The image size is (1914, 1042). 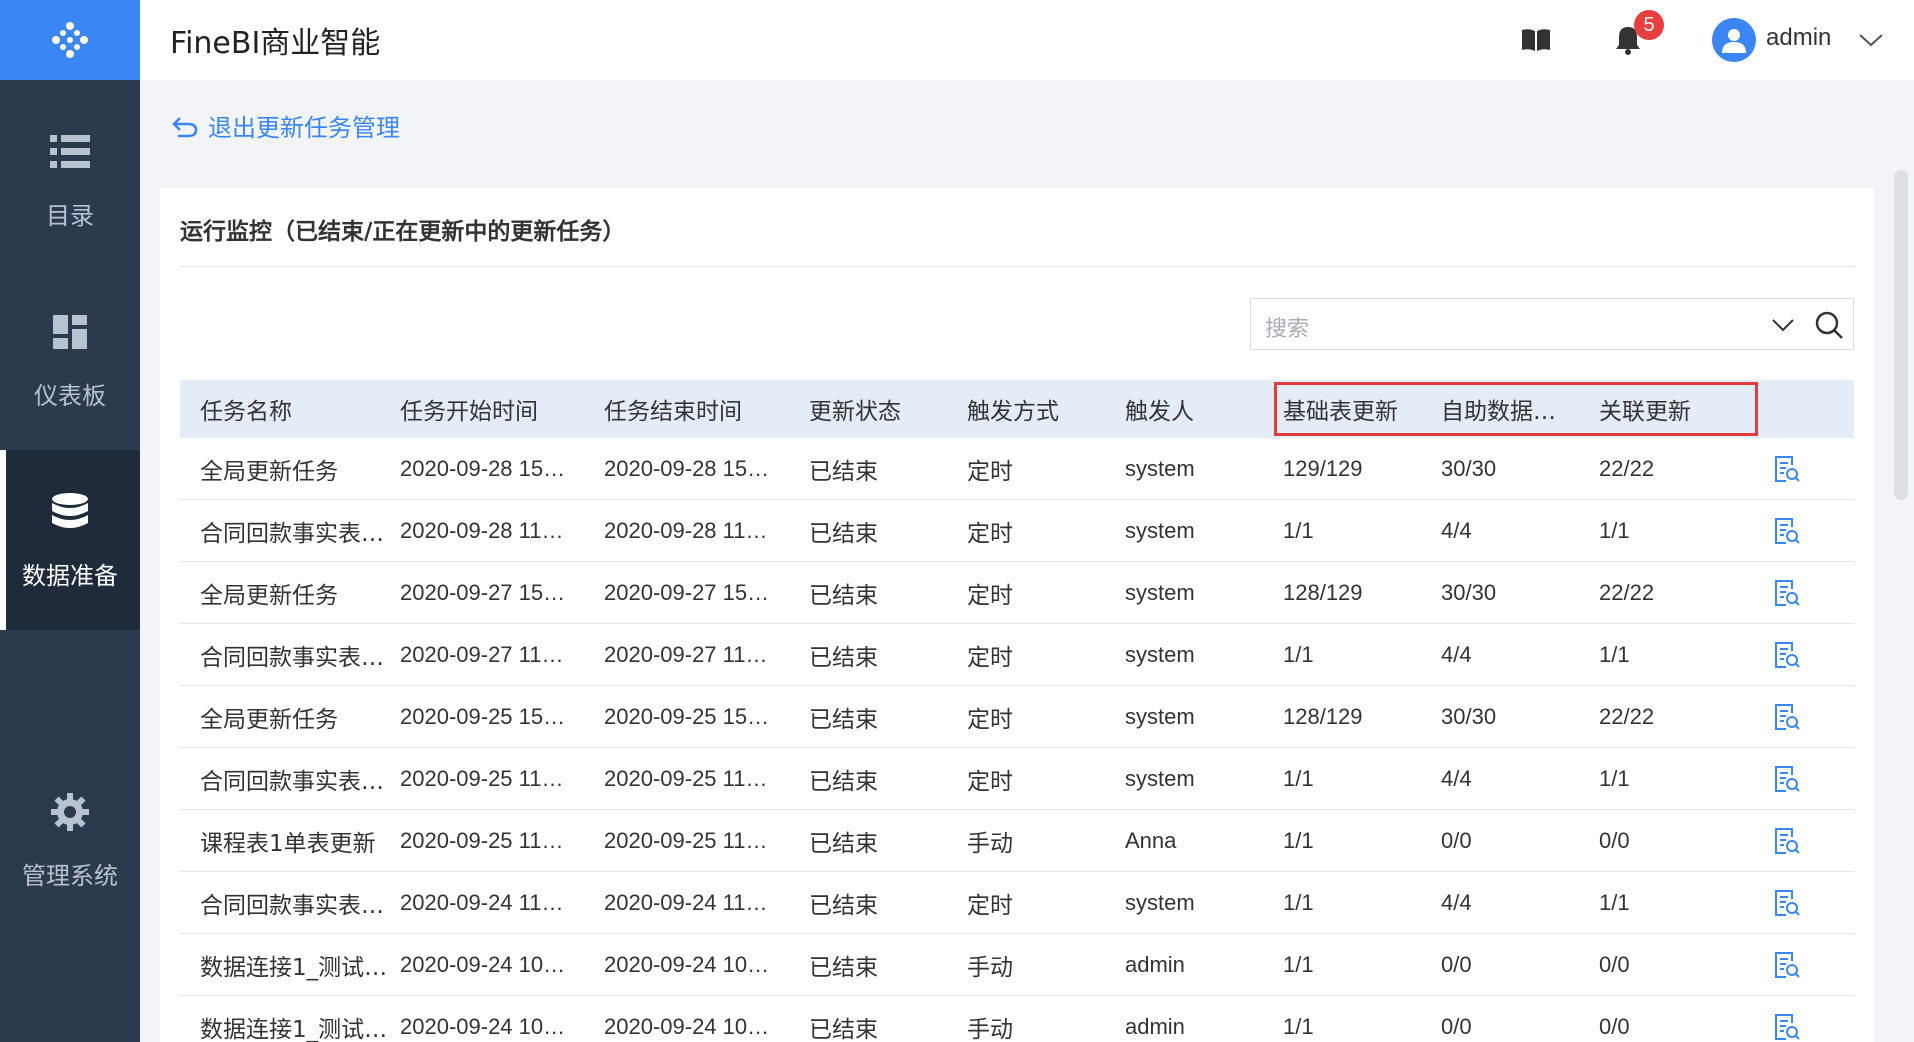 I want to click on help-book-icon, so click(x=1536, y=40).